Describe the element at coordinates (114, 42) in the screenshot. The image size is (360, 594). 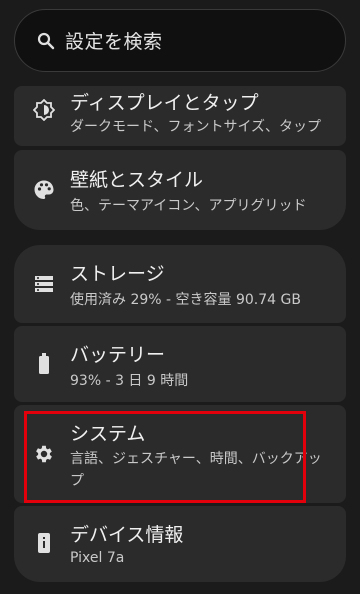
I see `search-label: 設定を検索` at that location.